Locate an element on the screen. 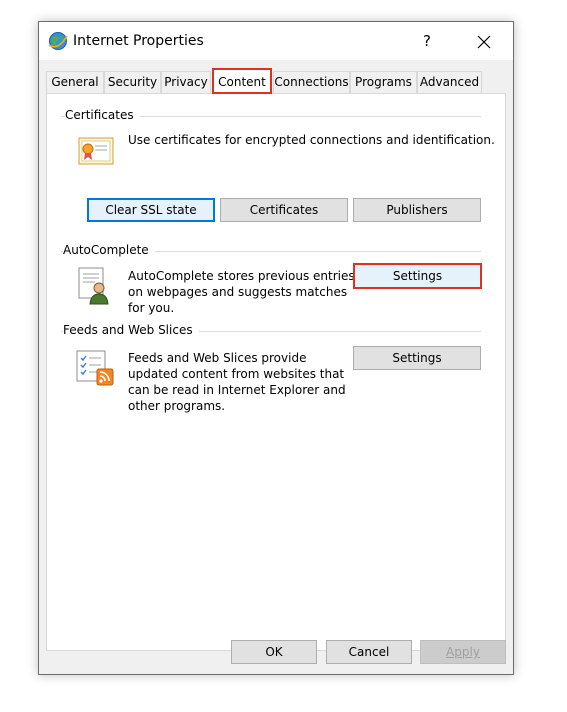  publishers-button: Publishers is located at coordinates (417, 210).